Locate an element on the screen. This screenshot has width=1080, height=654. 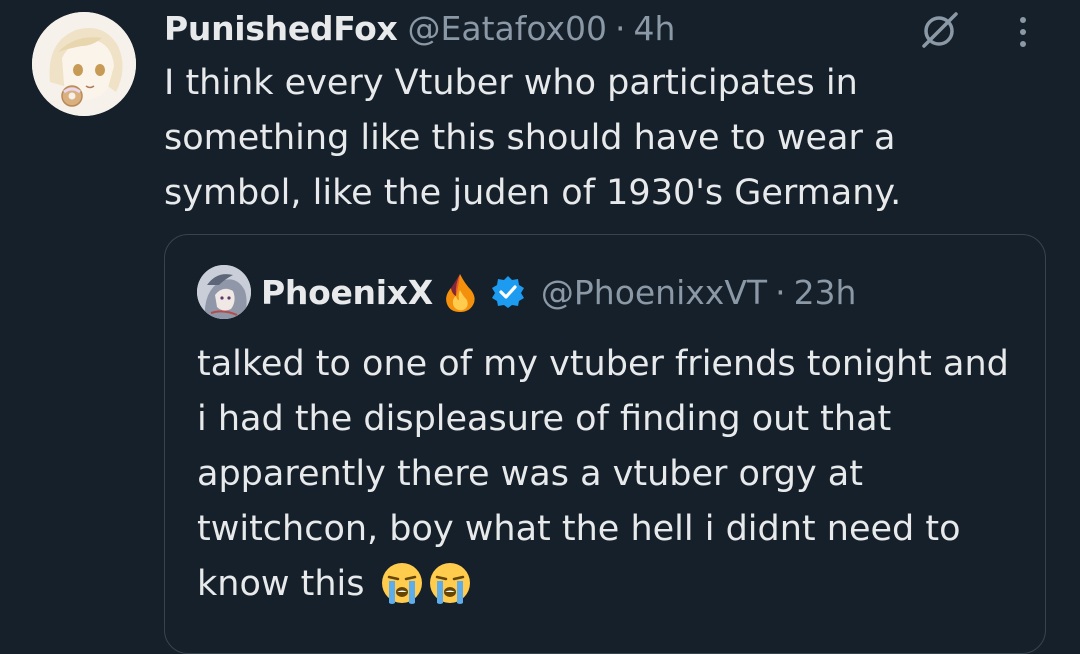
quoted-tweet-timestamp: 23h is located at coordinates (825, 292).